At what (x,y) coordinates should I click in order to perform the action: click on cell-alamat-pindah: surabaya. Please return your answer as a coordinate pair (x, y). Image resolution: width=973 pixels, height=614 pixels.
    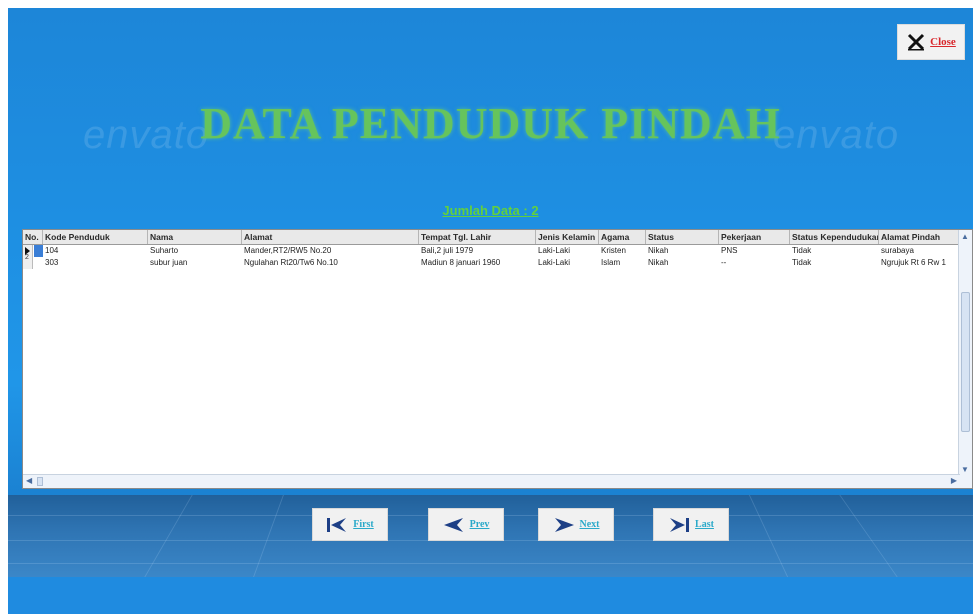
    Looking at the image, I should click on (919, 251).